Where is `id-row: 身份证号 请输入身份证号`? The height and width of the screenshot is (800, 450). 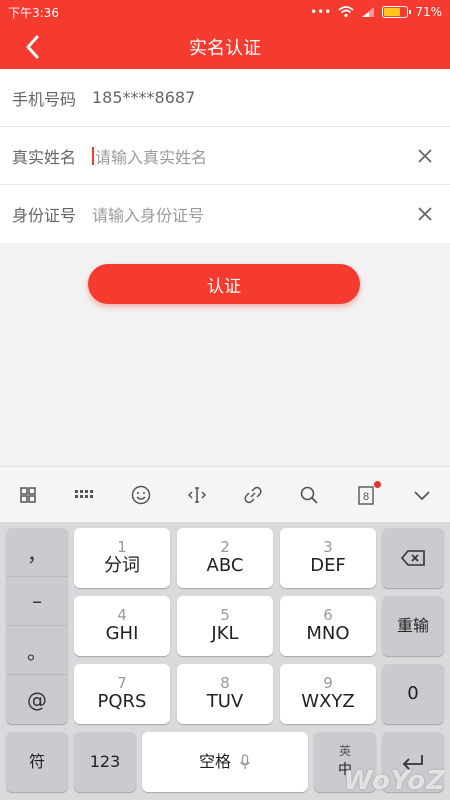 id-row: 身份证号 请输入身份证号 is located at coordinates (225, 214).